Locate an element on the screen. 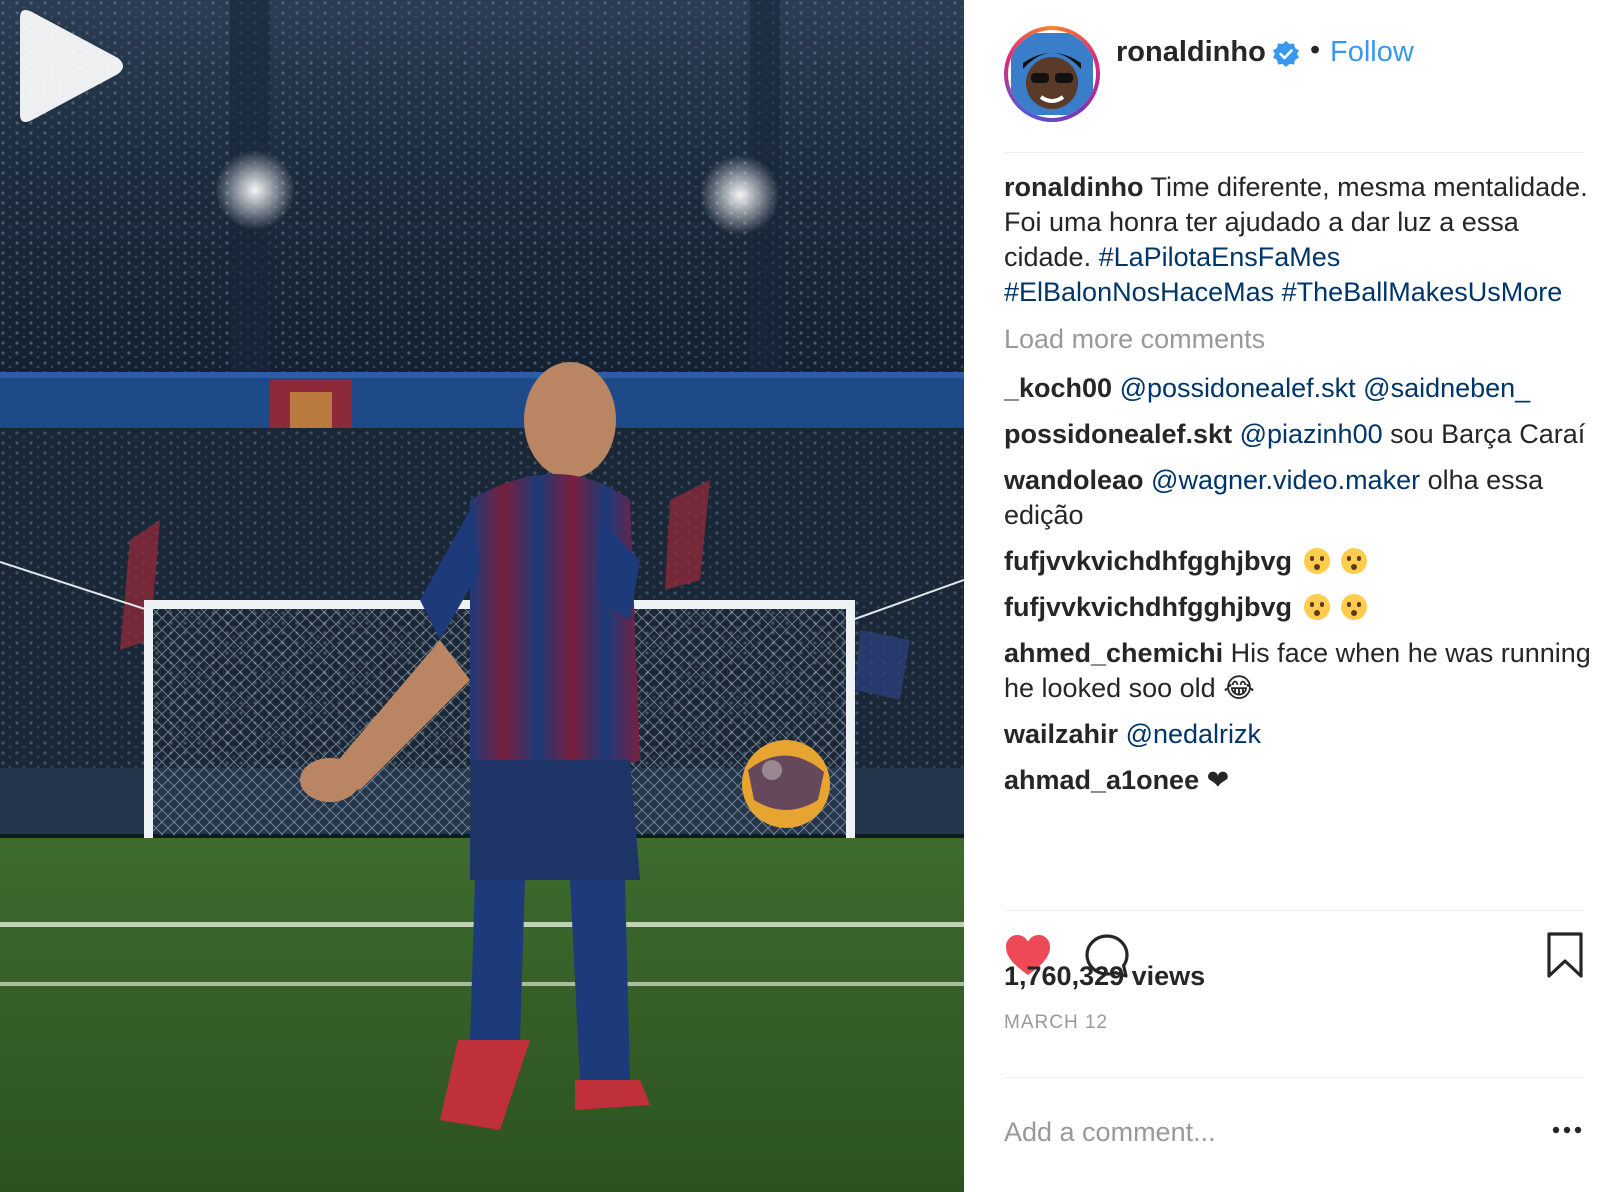  avatar-photo is located at coordinates (1052, 74).